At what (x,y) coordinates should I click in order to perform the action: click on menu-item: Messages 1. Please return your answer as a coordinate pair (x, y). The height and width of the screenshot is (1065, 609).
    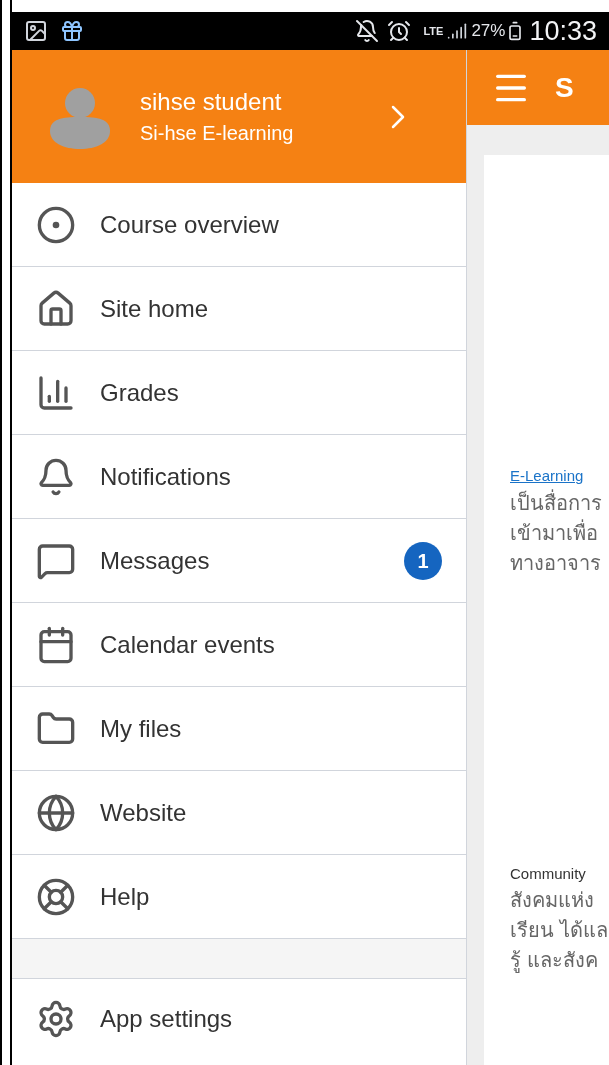
    Looking at the image, I should click on (239, 561).